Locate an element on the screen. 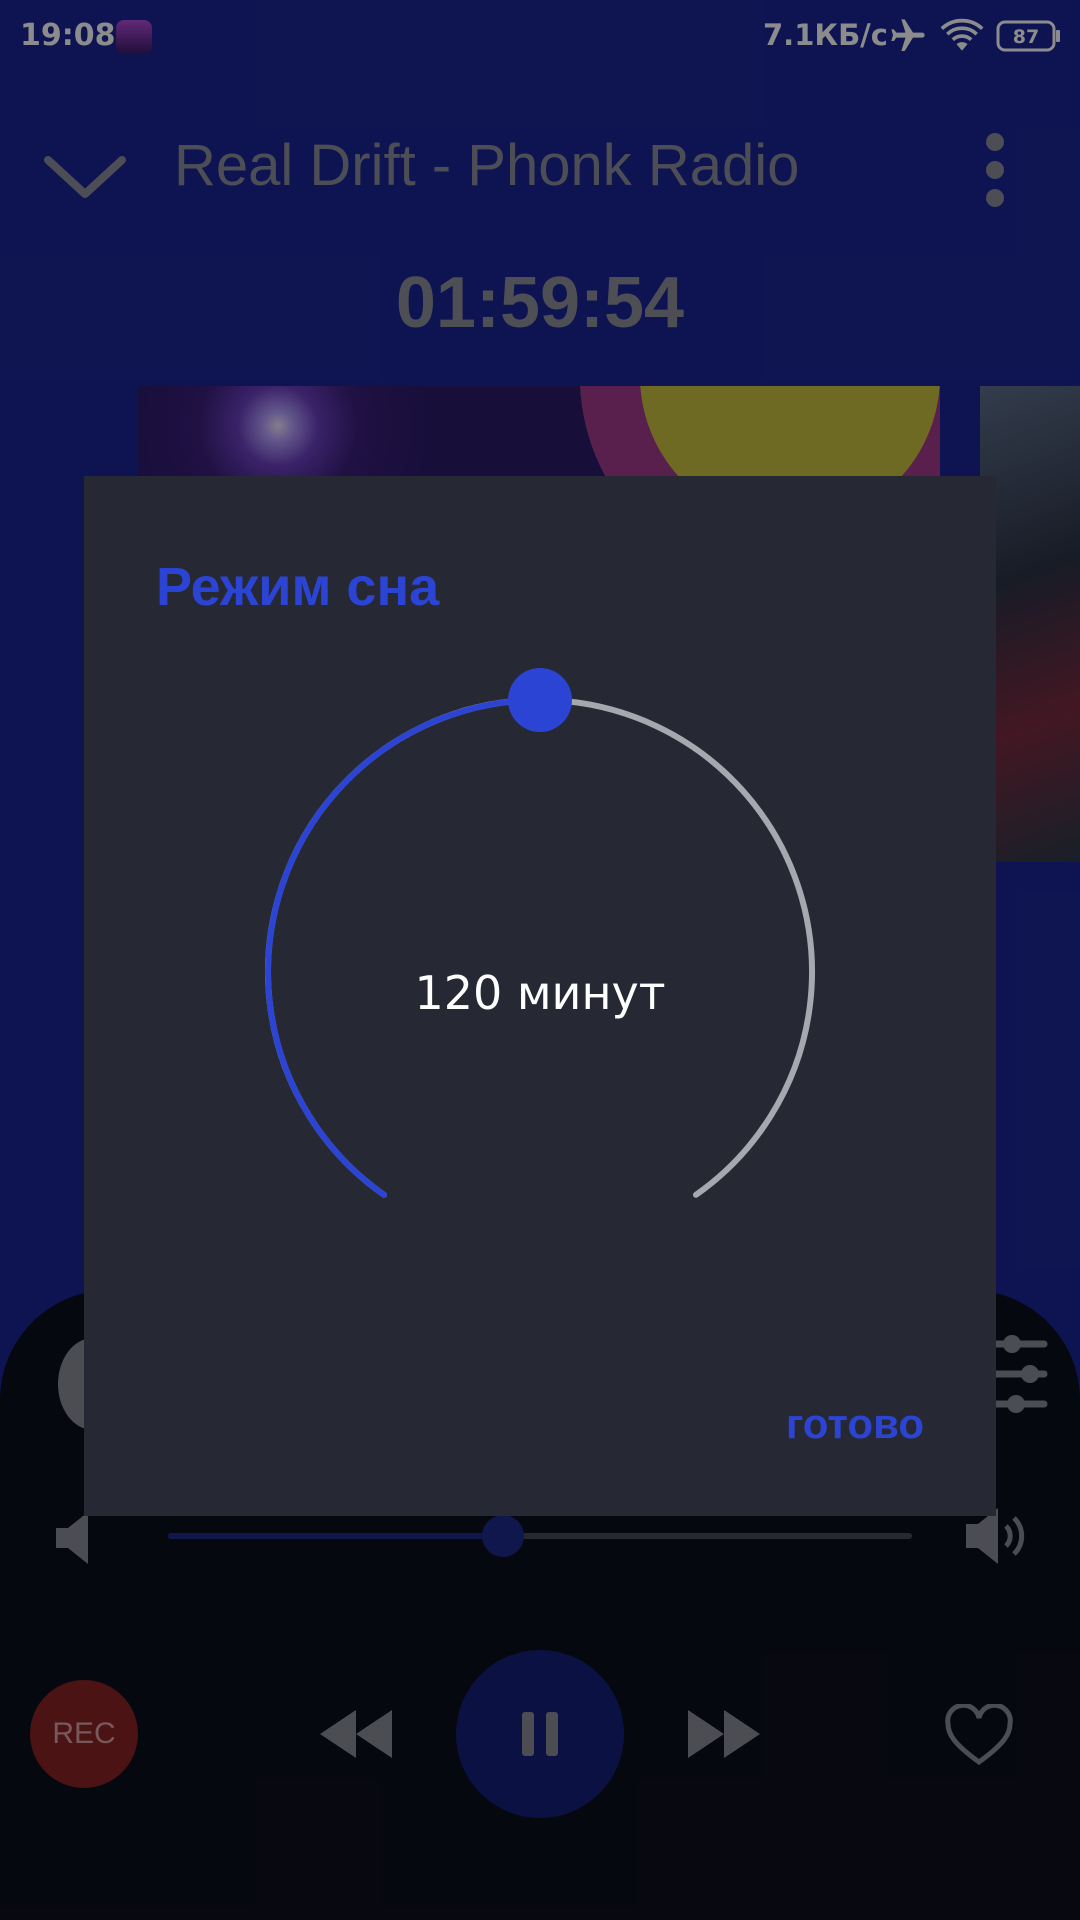 The width and height of the screenshot is (1080, 1920). dial-thumb is located at coordinates (540, 700).